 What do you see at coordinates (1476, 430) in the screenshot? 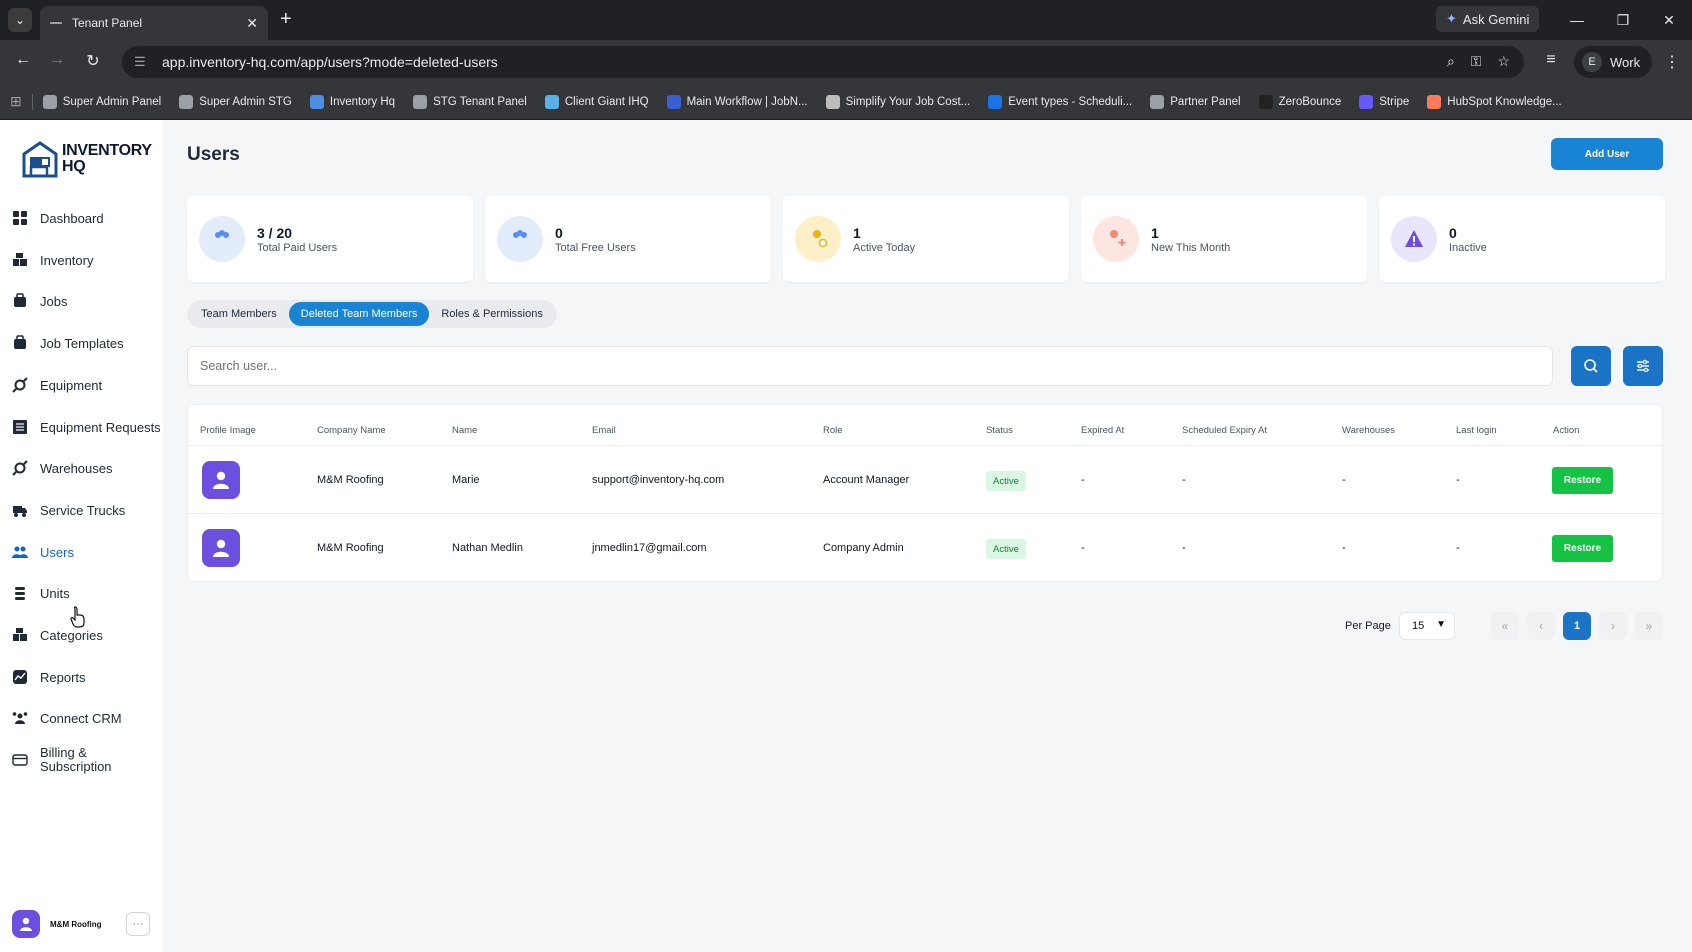
I see `column-header: Last login` at bounding box center [1476, 430].